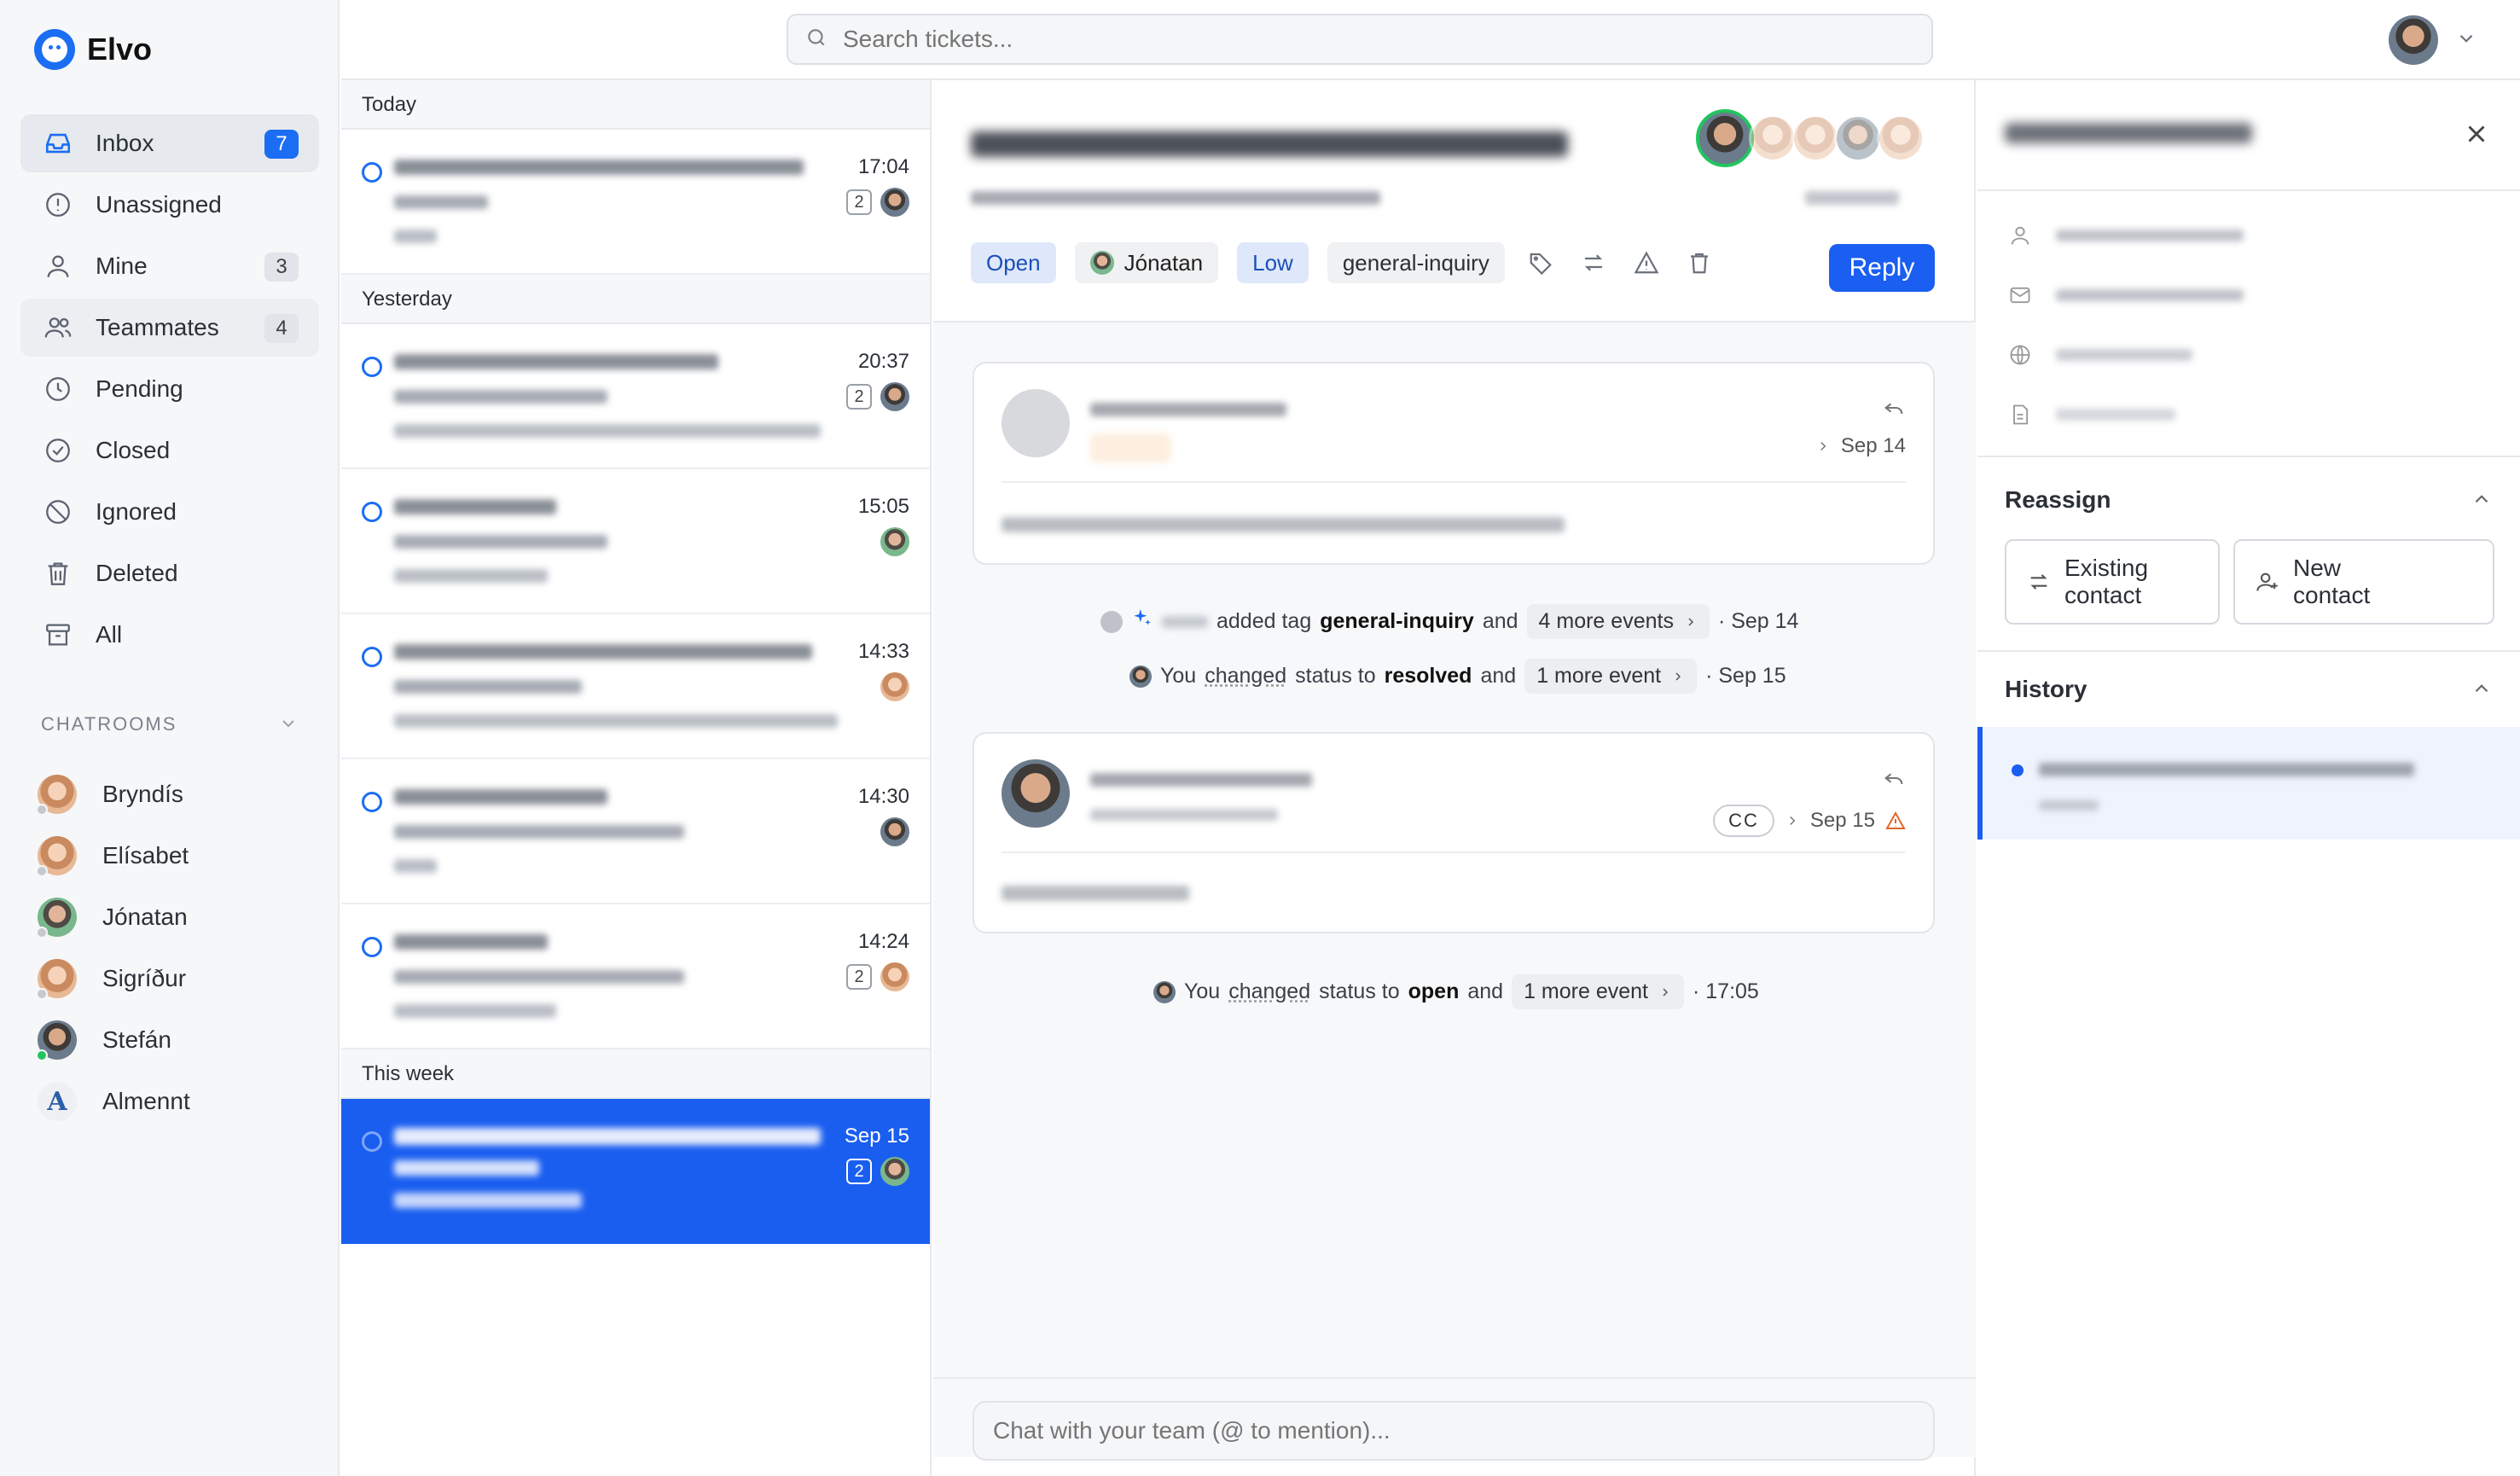 The height and width of the screenshot is (1476, 2520). What do you see at coordinates (289, 726) in the screenshot?
I see `chevron-down-icon` at bounding box center [289, 726].